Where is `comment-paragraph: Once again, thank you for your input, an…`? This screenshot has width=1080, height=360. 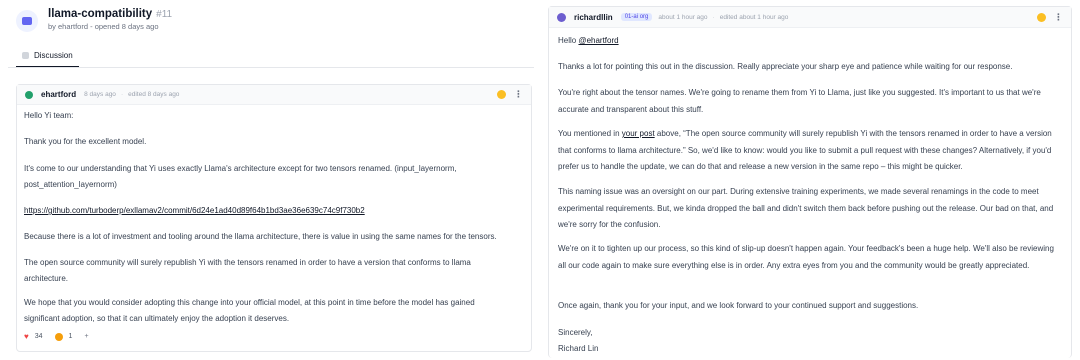 comment-paragraph: Once again, thank you for your input, an… is located at coordinates (738, 305).